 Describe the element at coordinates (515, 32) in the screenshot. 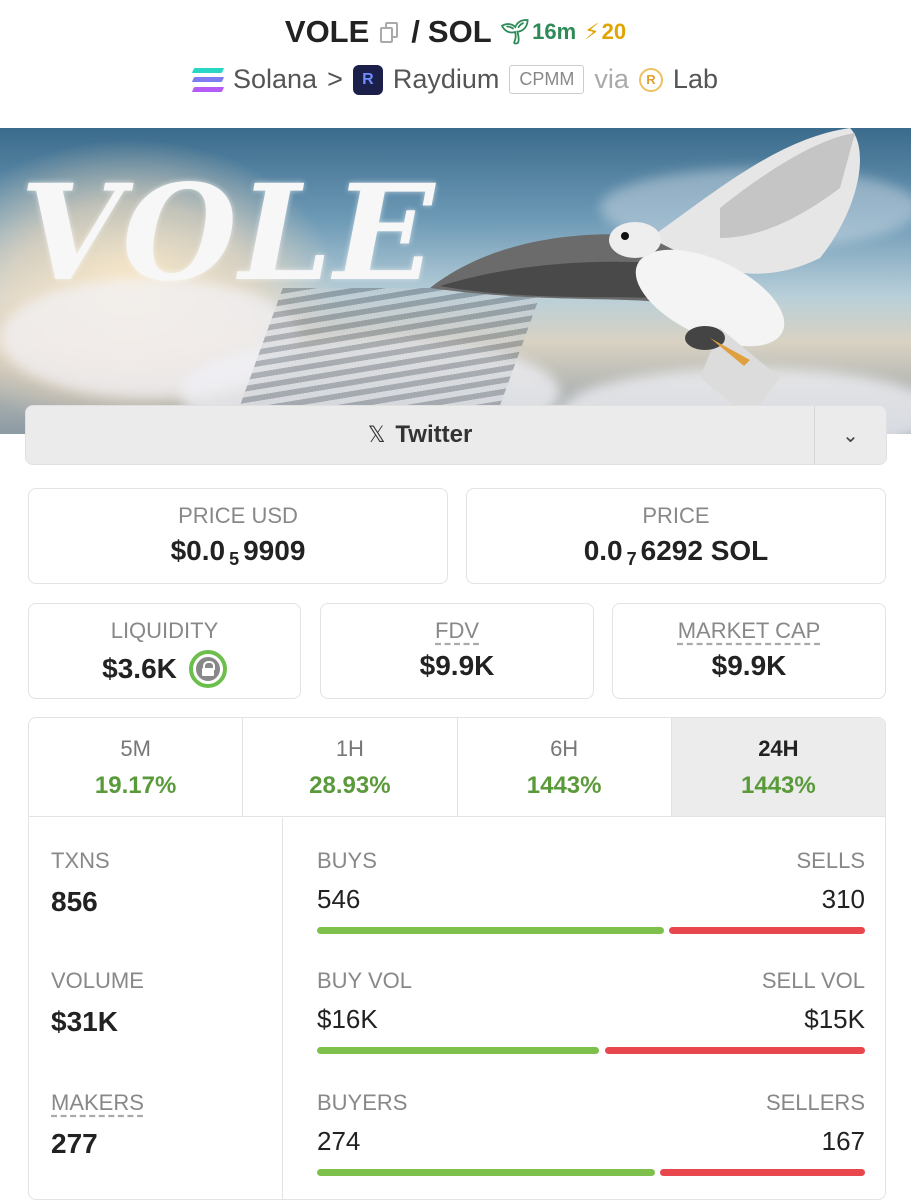

I see `sprout-icon: 🌱︎` at that location.